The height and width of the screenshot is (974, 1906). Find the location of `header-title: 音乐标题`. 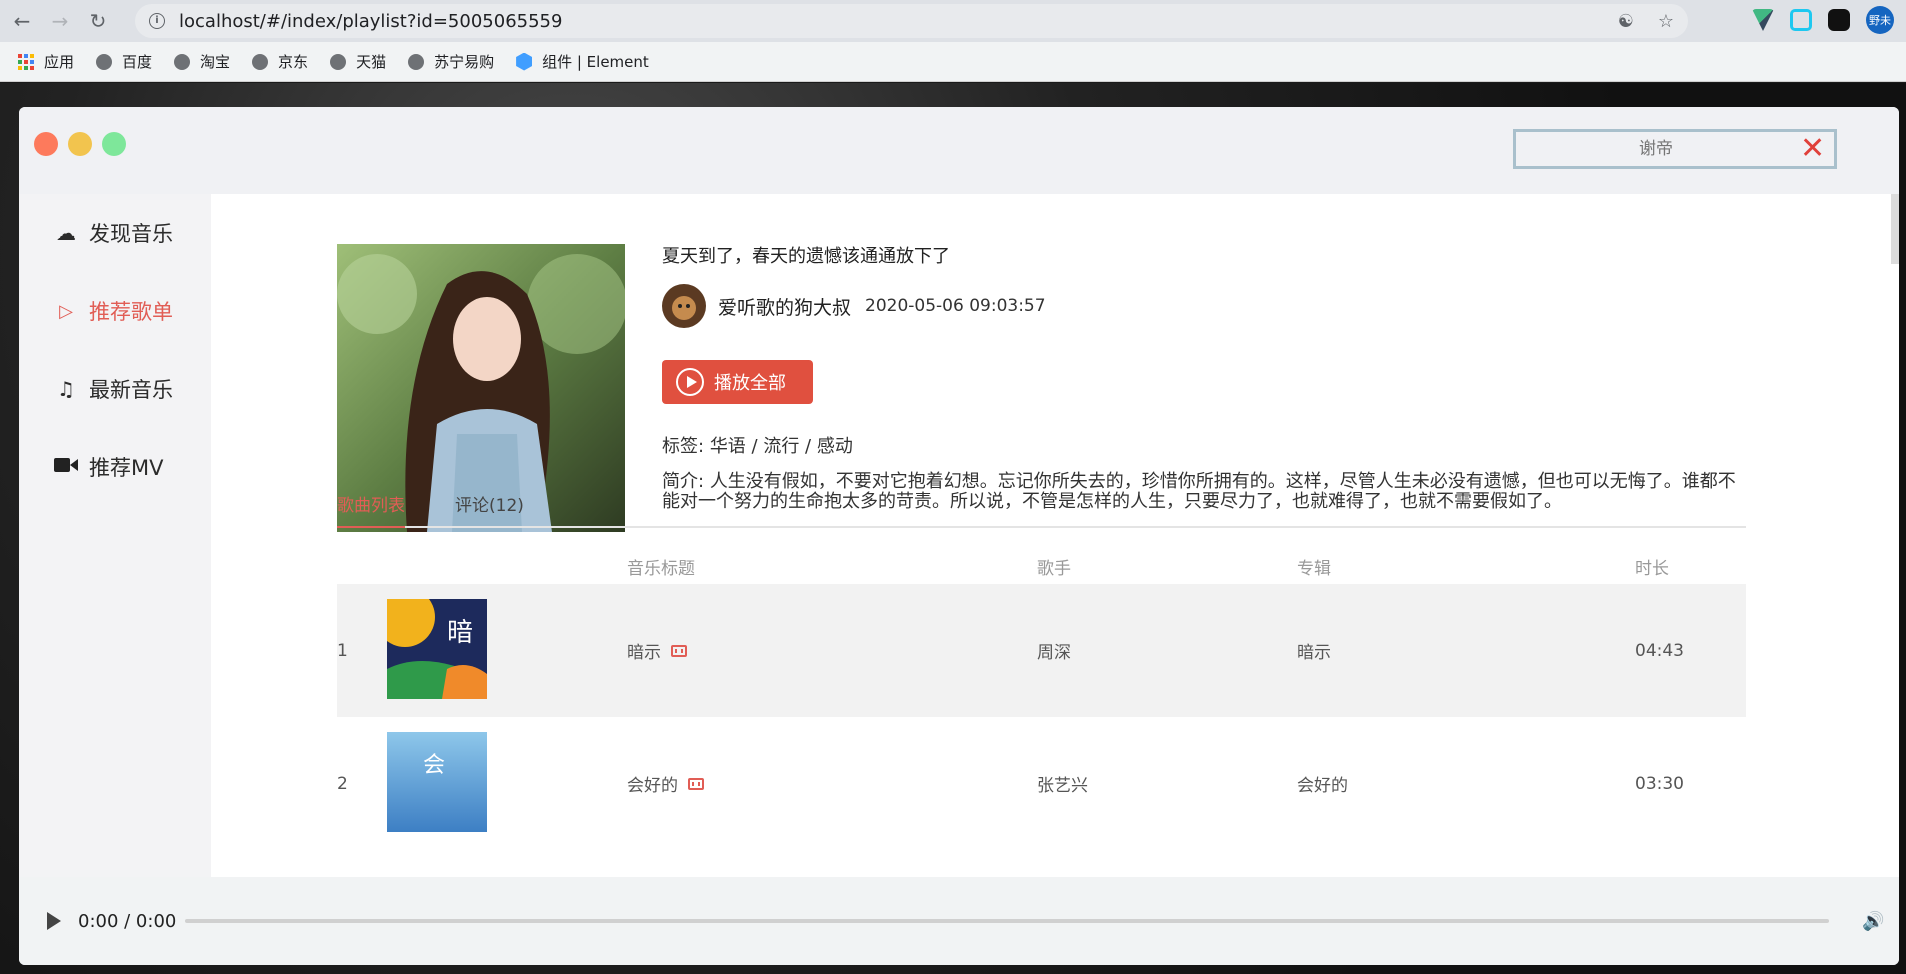

header-title: 音乐标题 is located at coordinates (661, 568).